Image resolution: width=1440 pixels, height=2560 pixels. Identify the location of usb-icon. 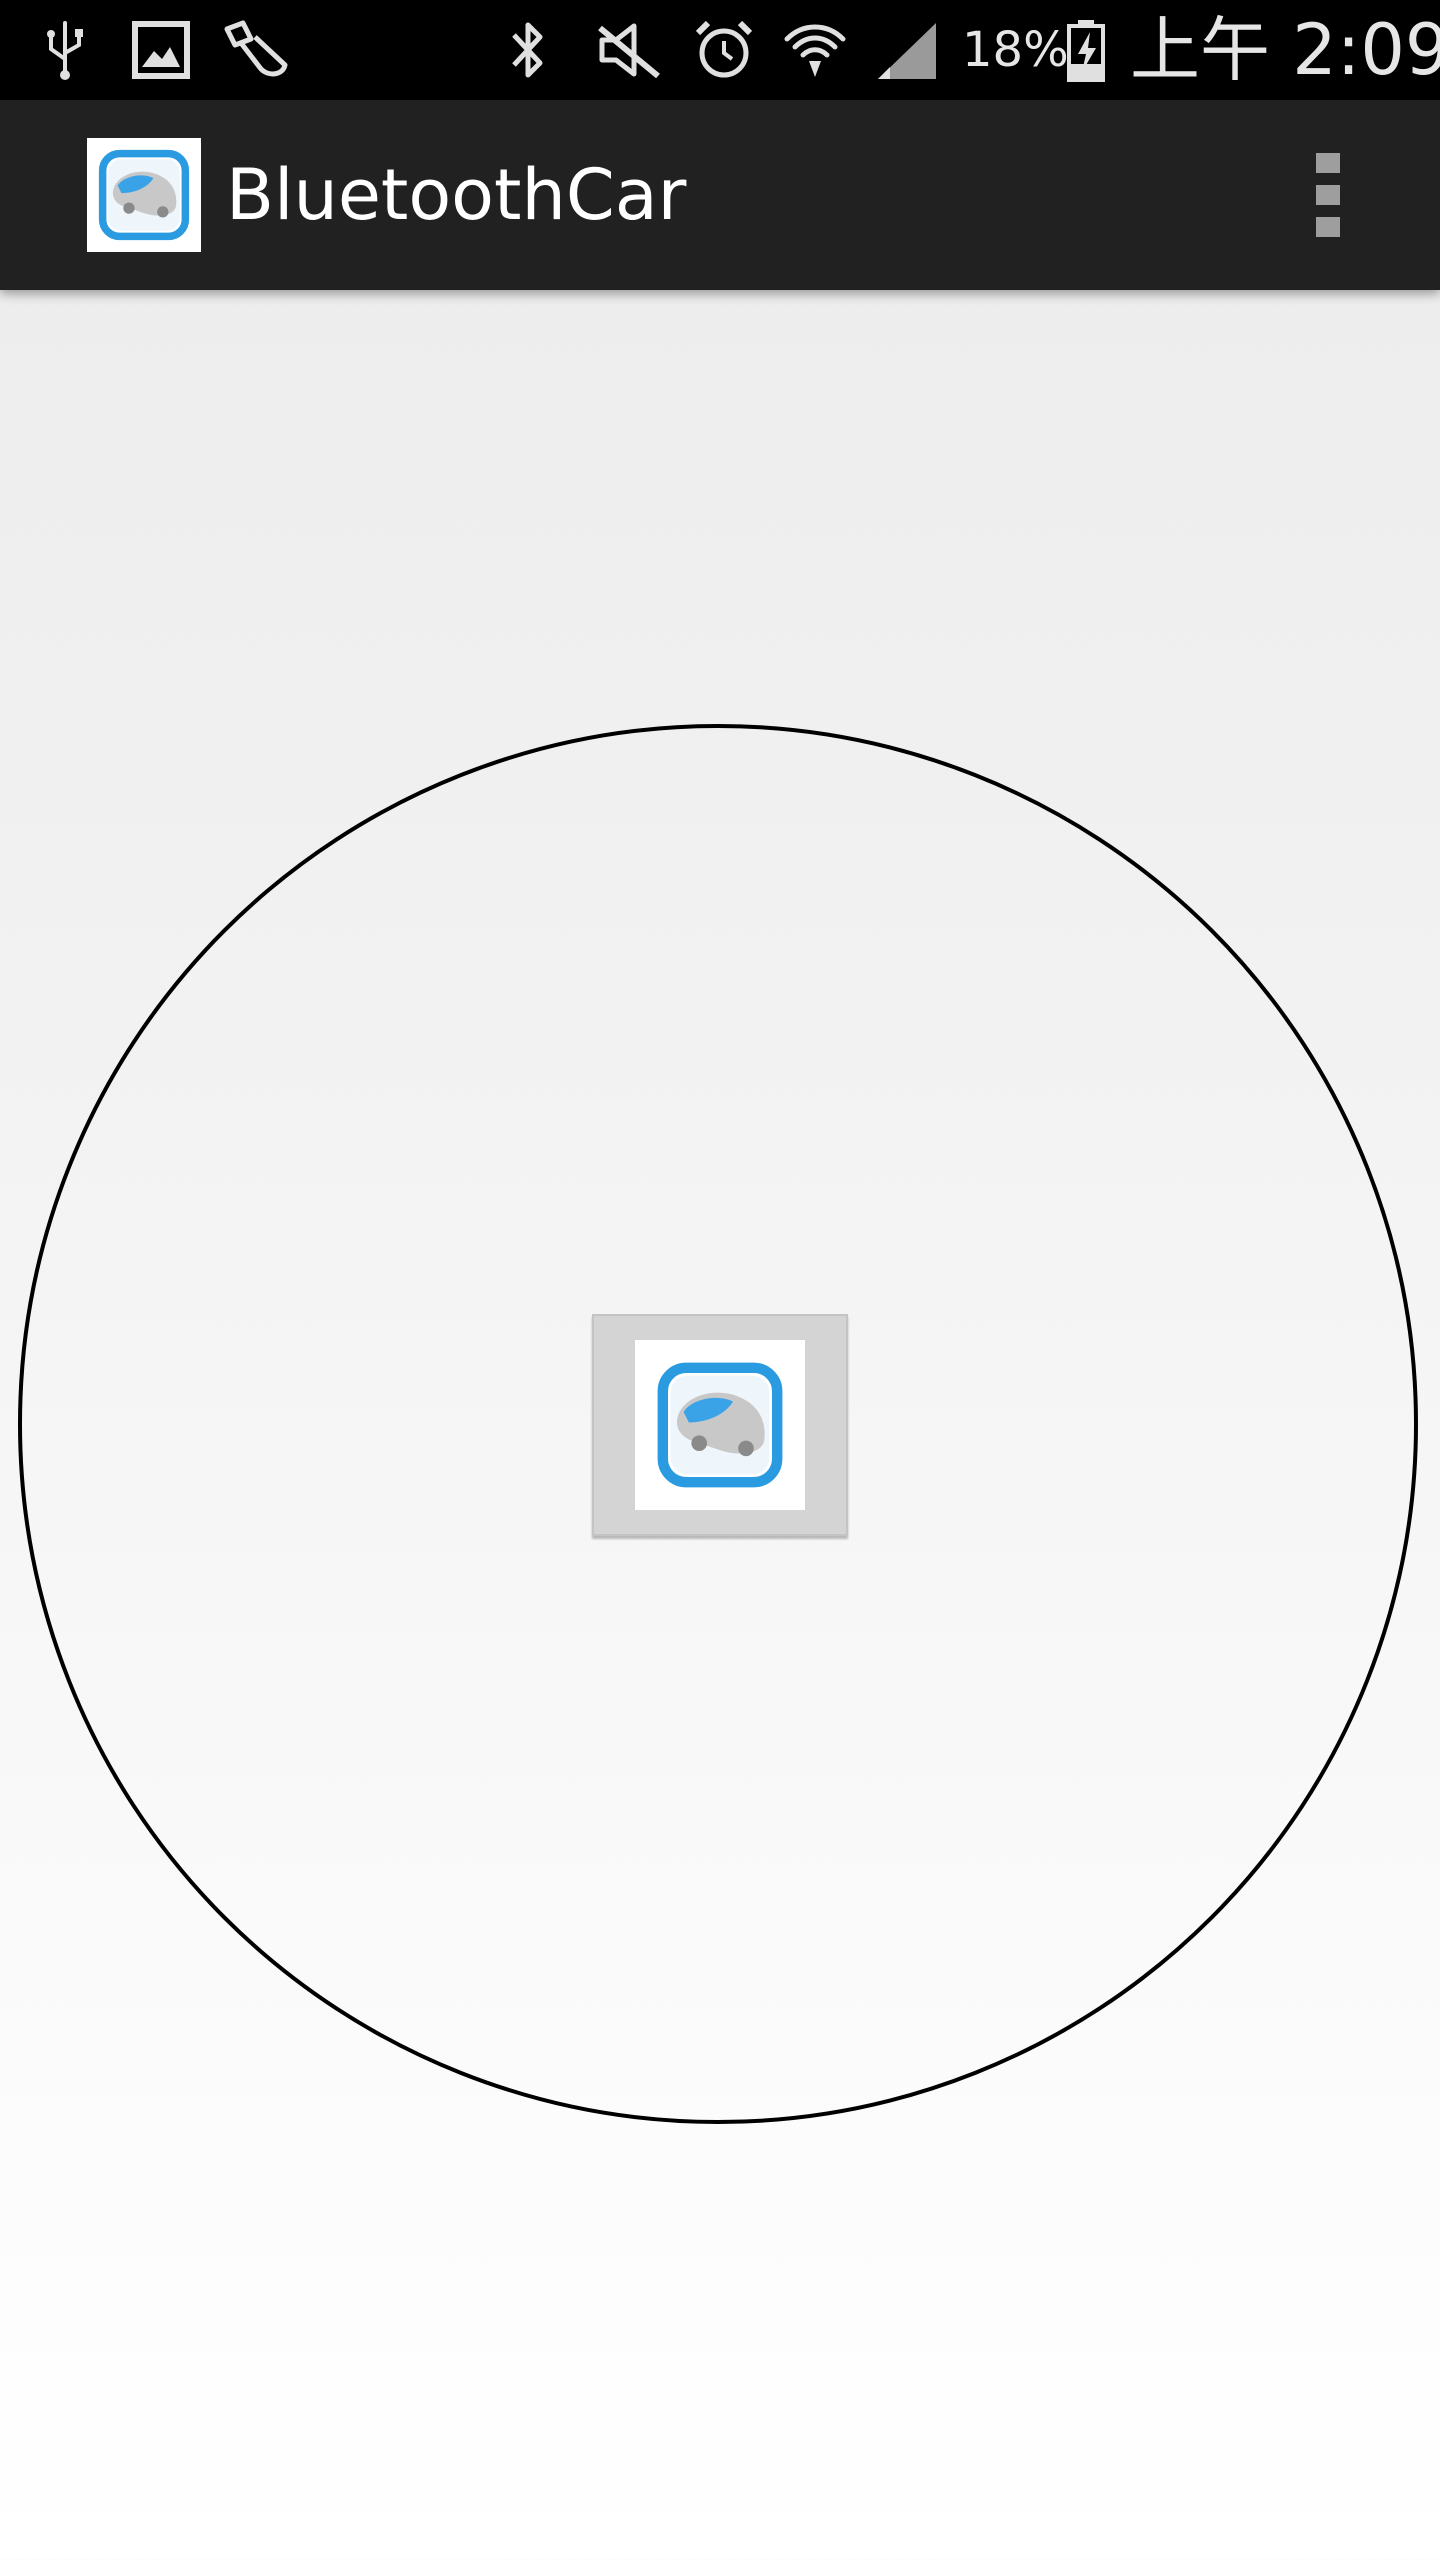
(65, 50).